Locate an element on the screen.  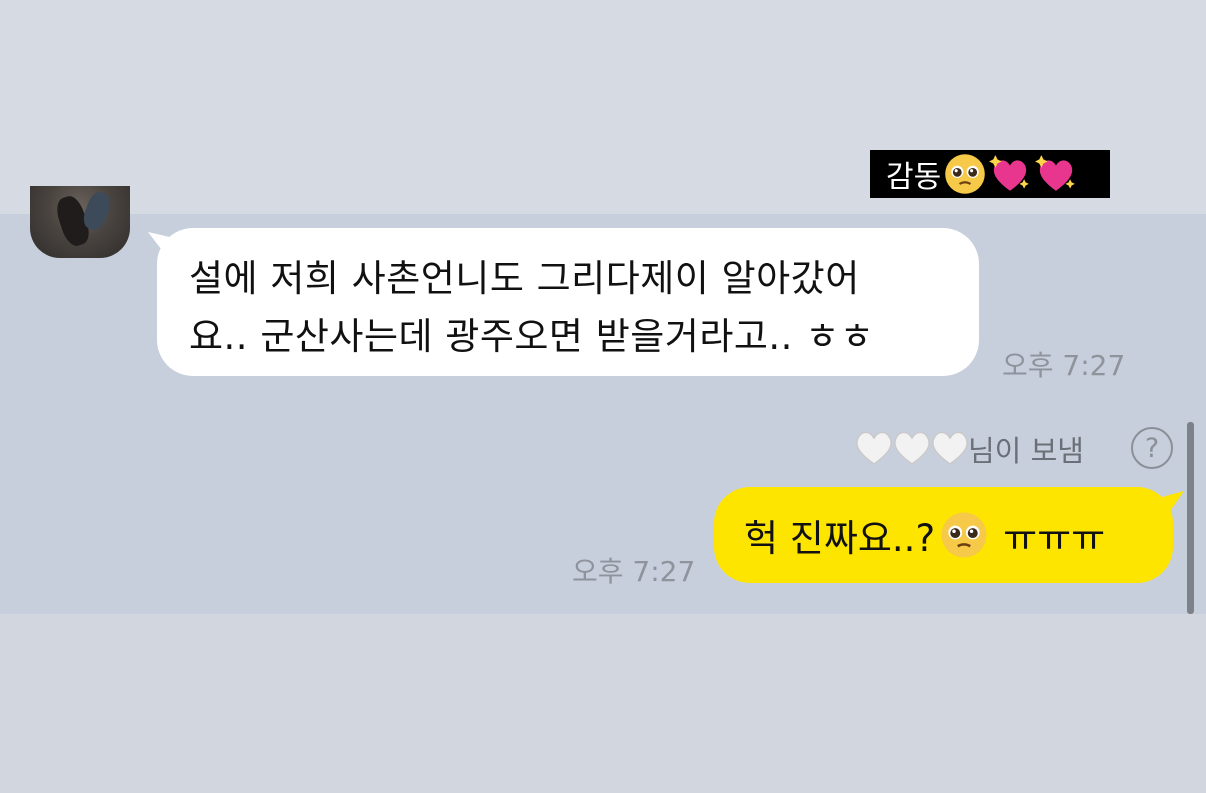
outgoing-message-bubble: 헉 진짜요..? ㅠㅠㅠ is located at coordinates (943, 535).